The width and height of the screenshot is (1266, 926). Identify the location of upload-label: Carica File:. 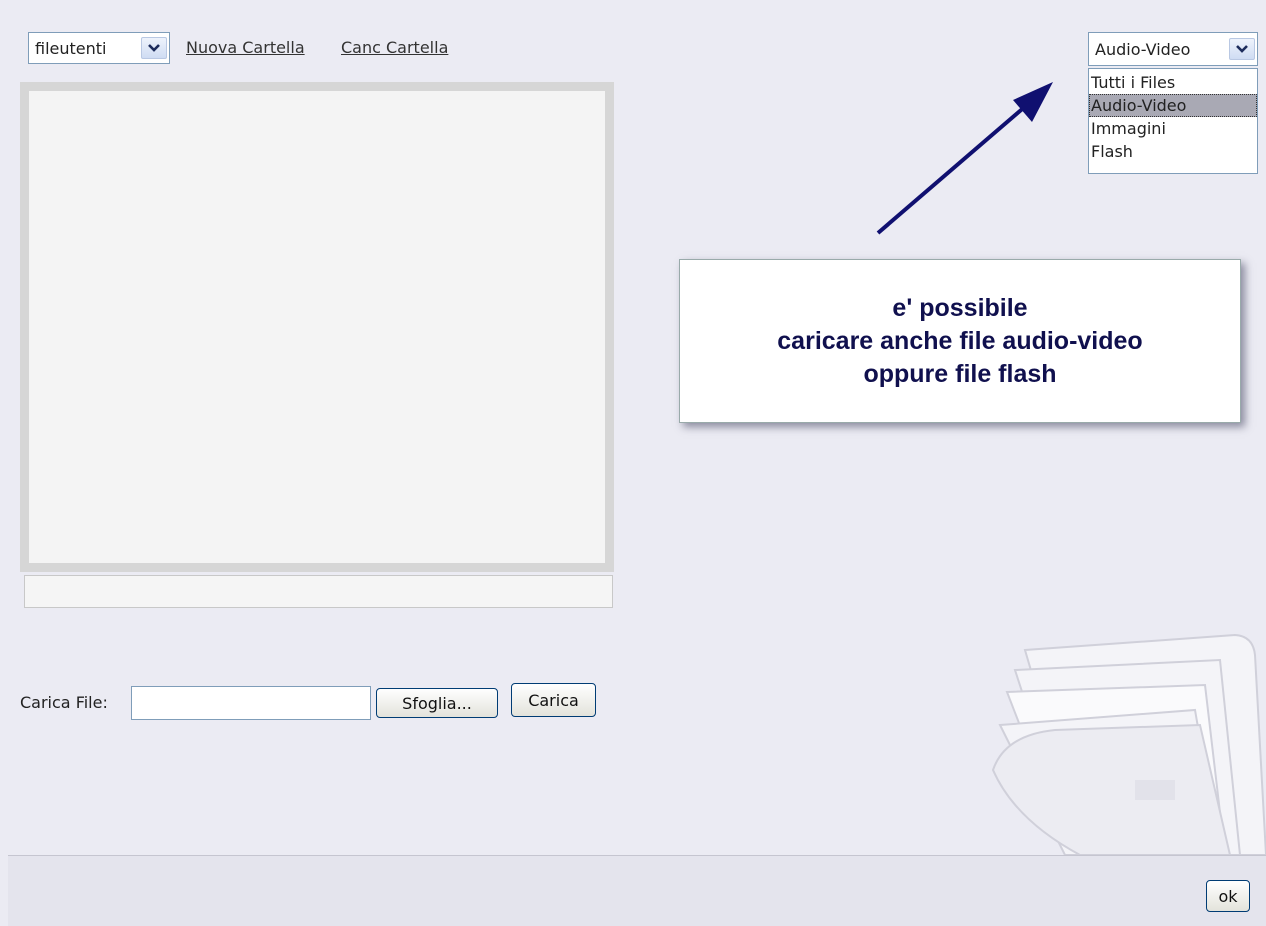
(64, 702).